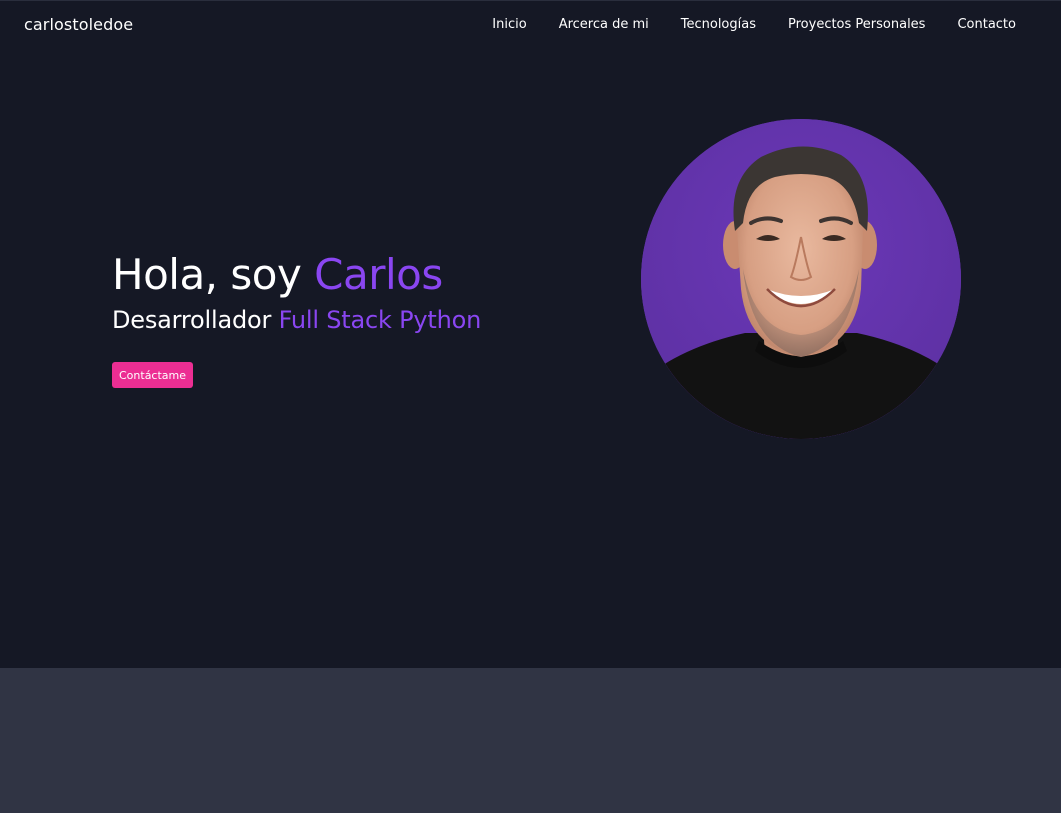 This screenshot has height=813, width=1061. Describe the element at coordinates (604, 24) in the screenshot. I see `nav-link-acerca: Arcerca de mi` at that location.